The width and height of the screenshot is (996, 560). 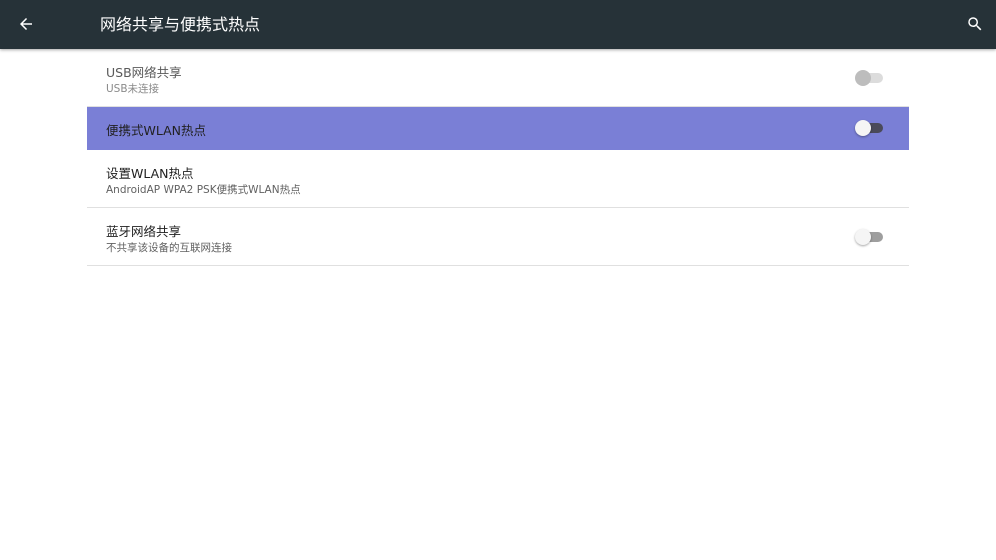 What do you see at coordinates (498, 78) in the screenshot?
I see `setting-usb-tethering: USB网络共享 USB未连接` at bounding box center [498, 78].